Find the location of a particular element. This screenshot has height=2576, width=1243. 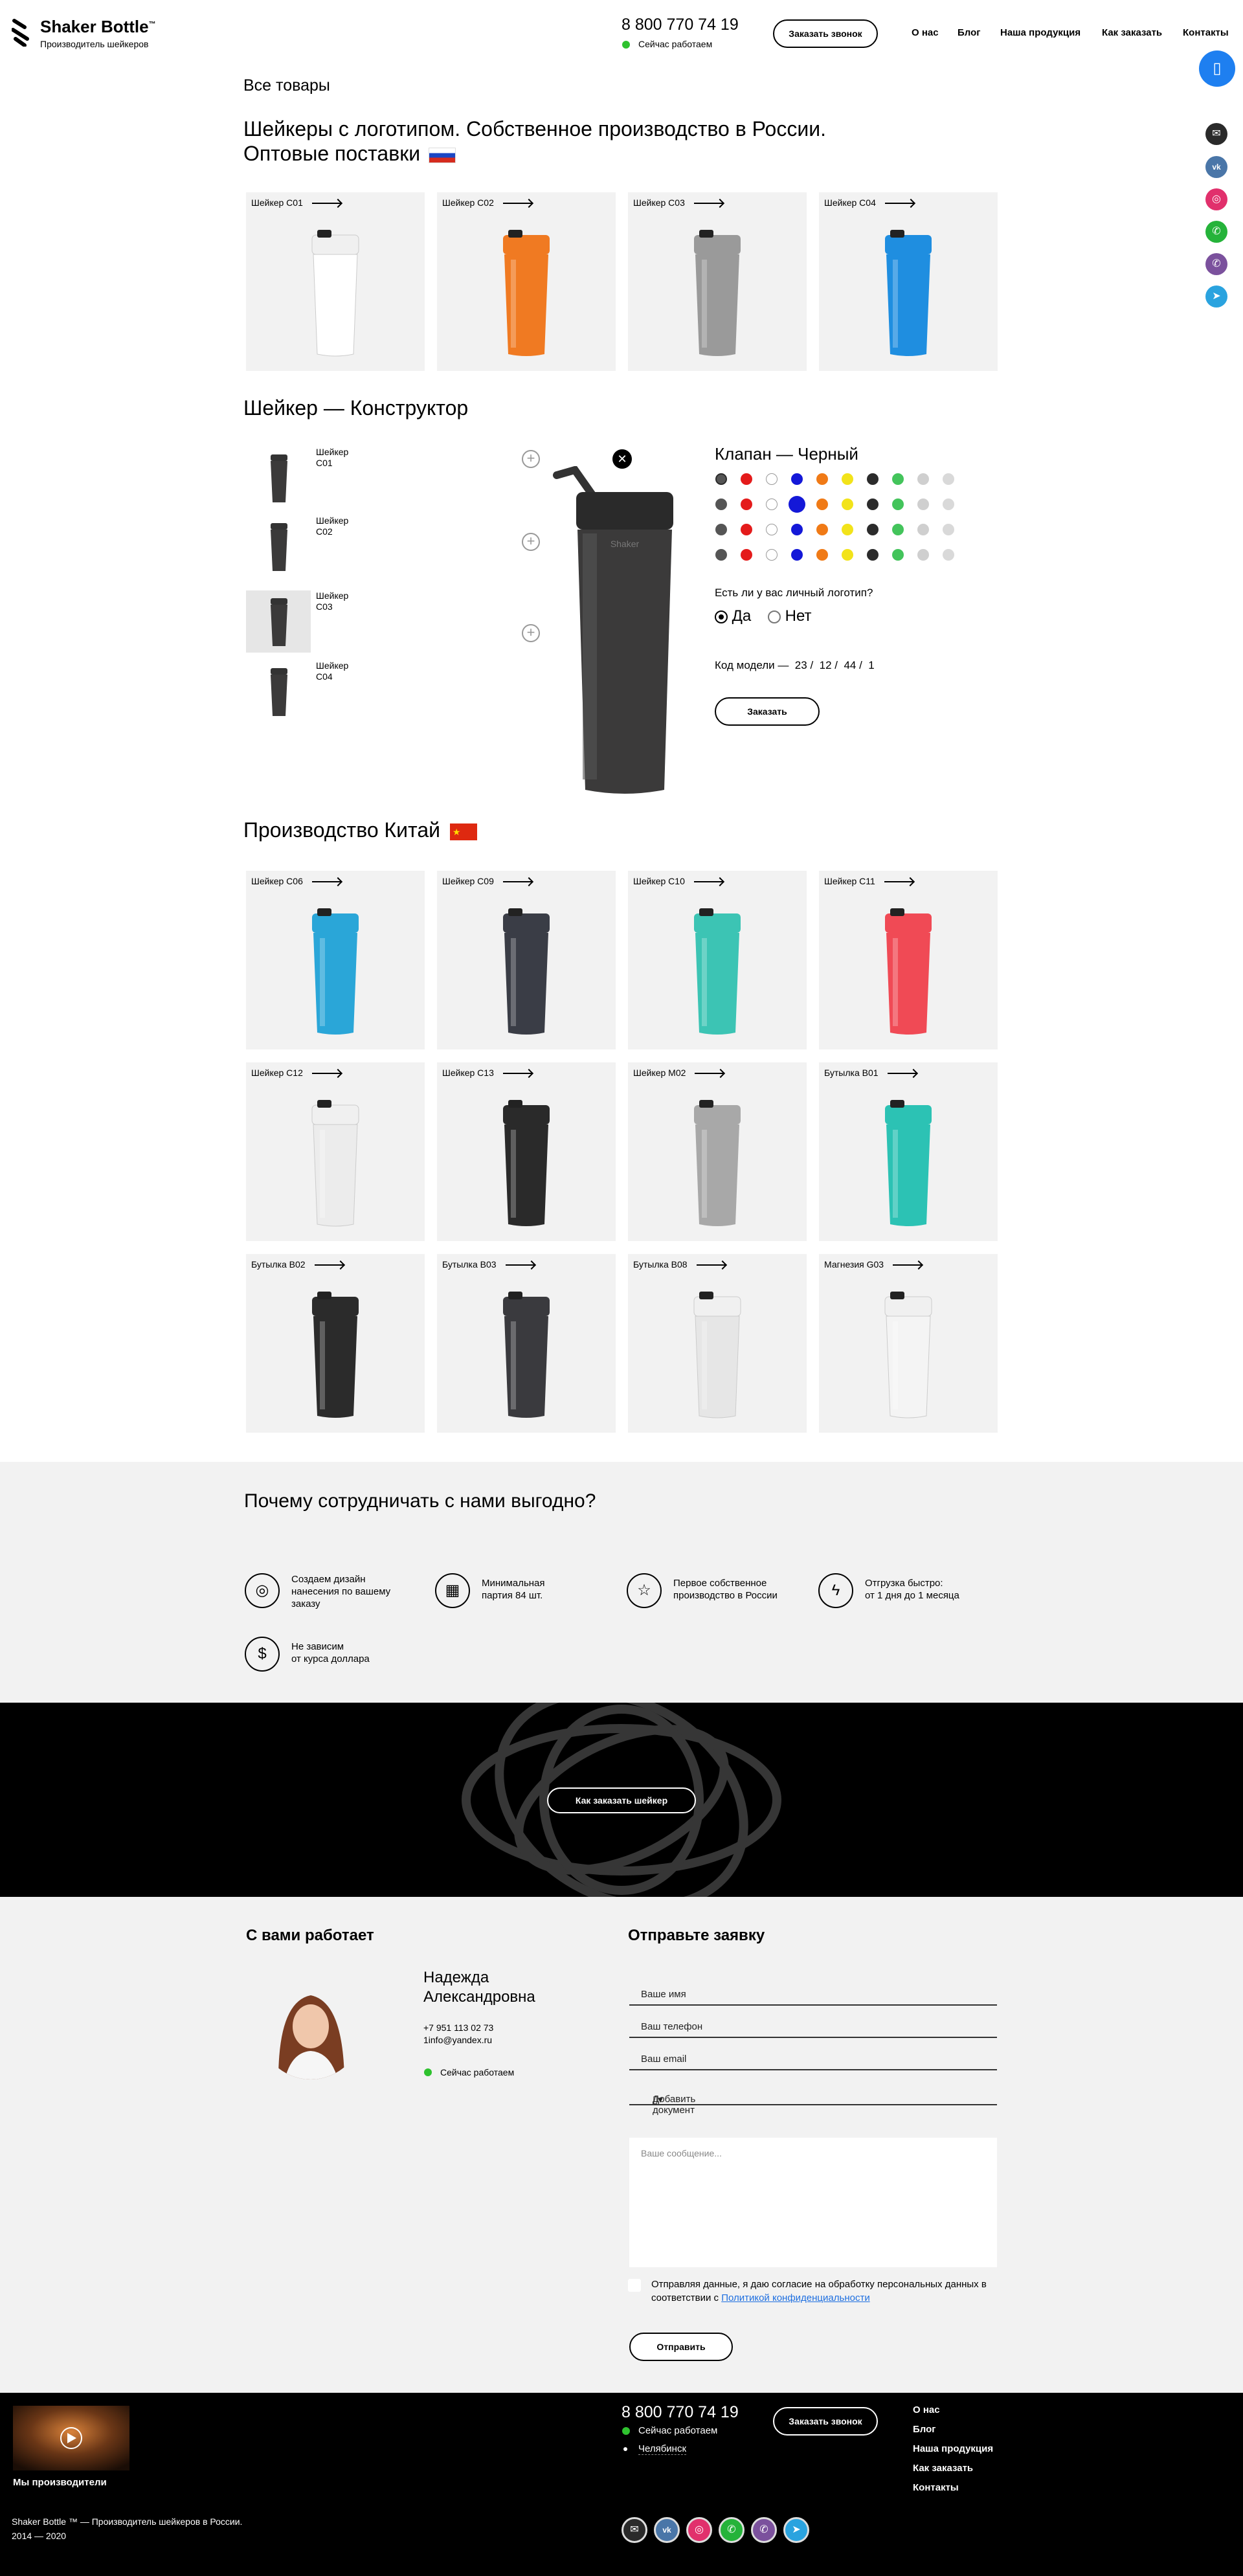

side-whatsapp-icon: ✆ is located at coordinates (1216, 232).